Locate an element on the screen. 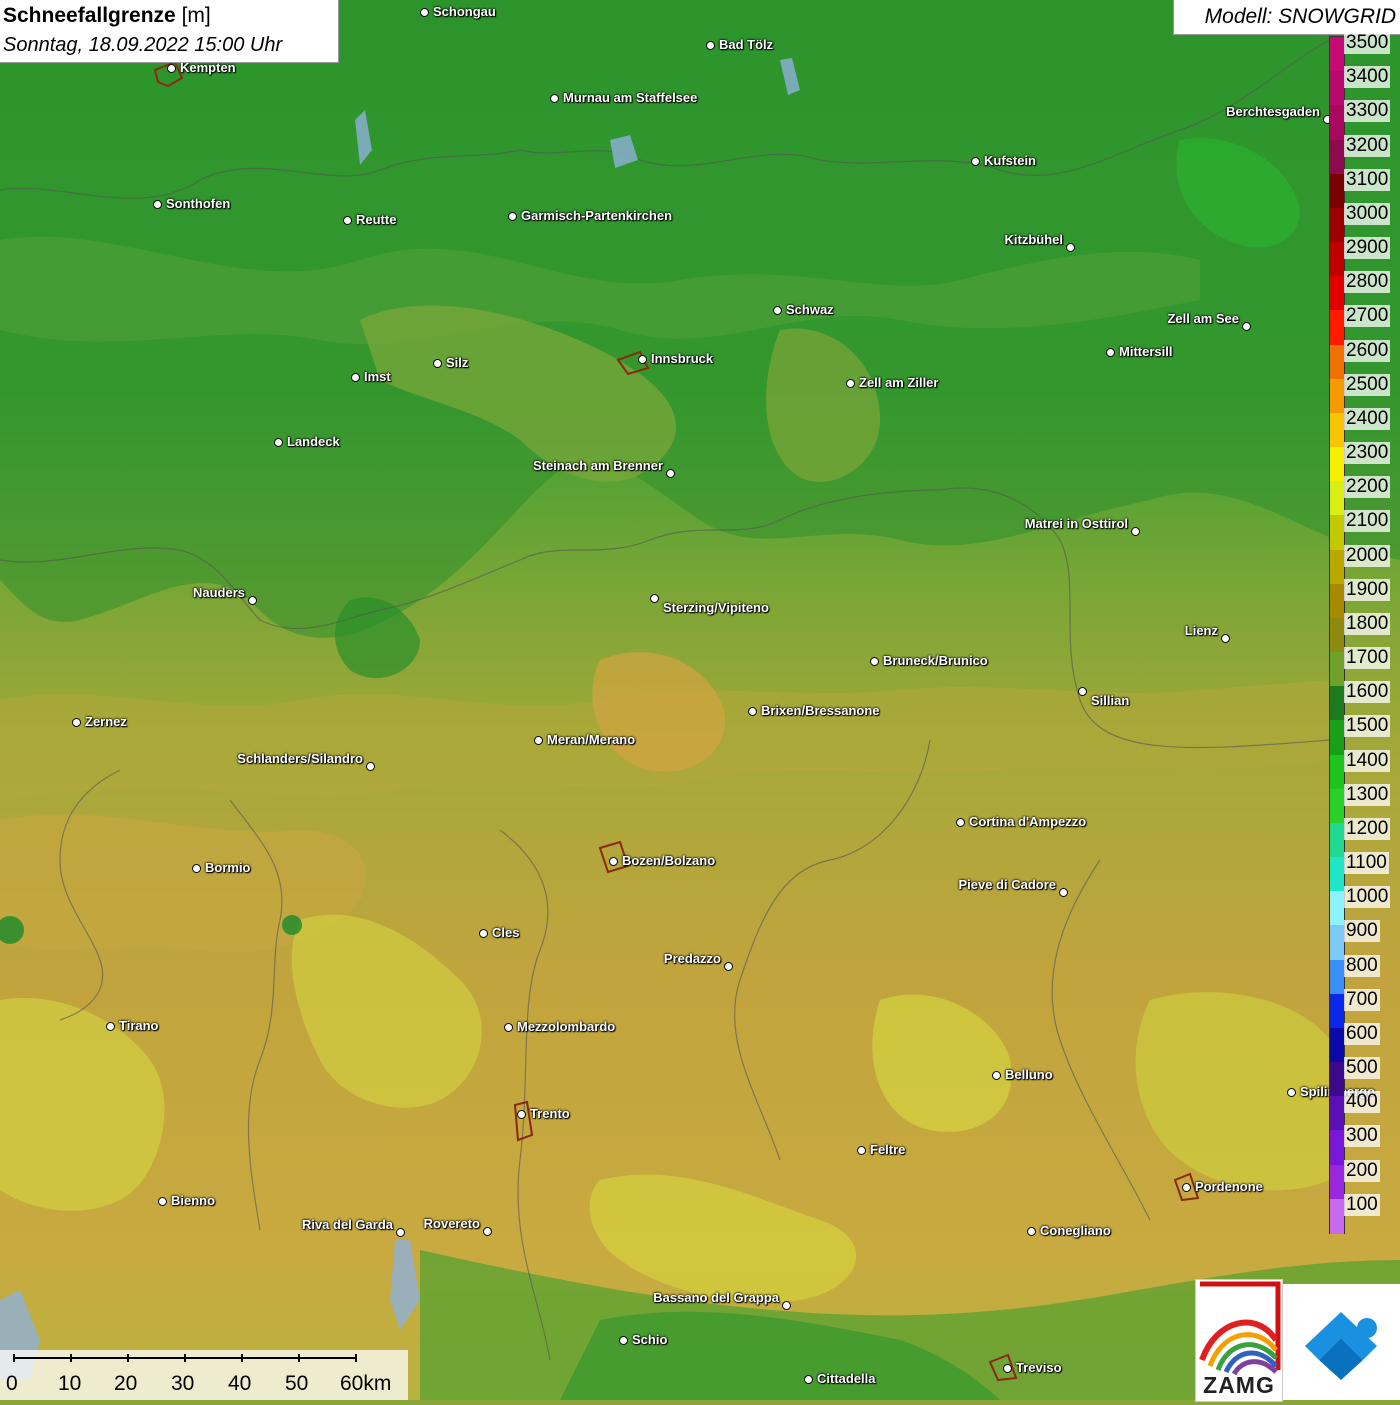 Image resolution: width=1400 pixels, height=1405 pixels. legend-level-label: 800 is located at coordinates (1362, 965).